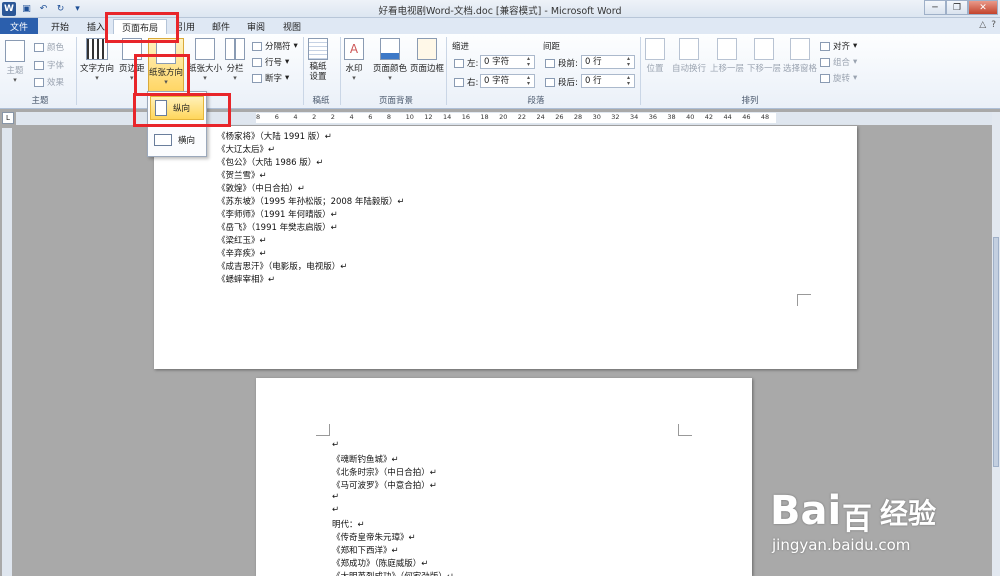  I want to click on selection-pane-button: 选择窗格, so click(800, 56).